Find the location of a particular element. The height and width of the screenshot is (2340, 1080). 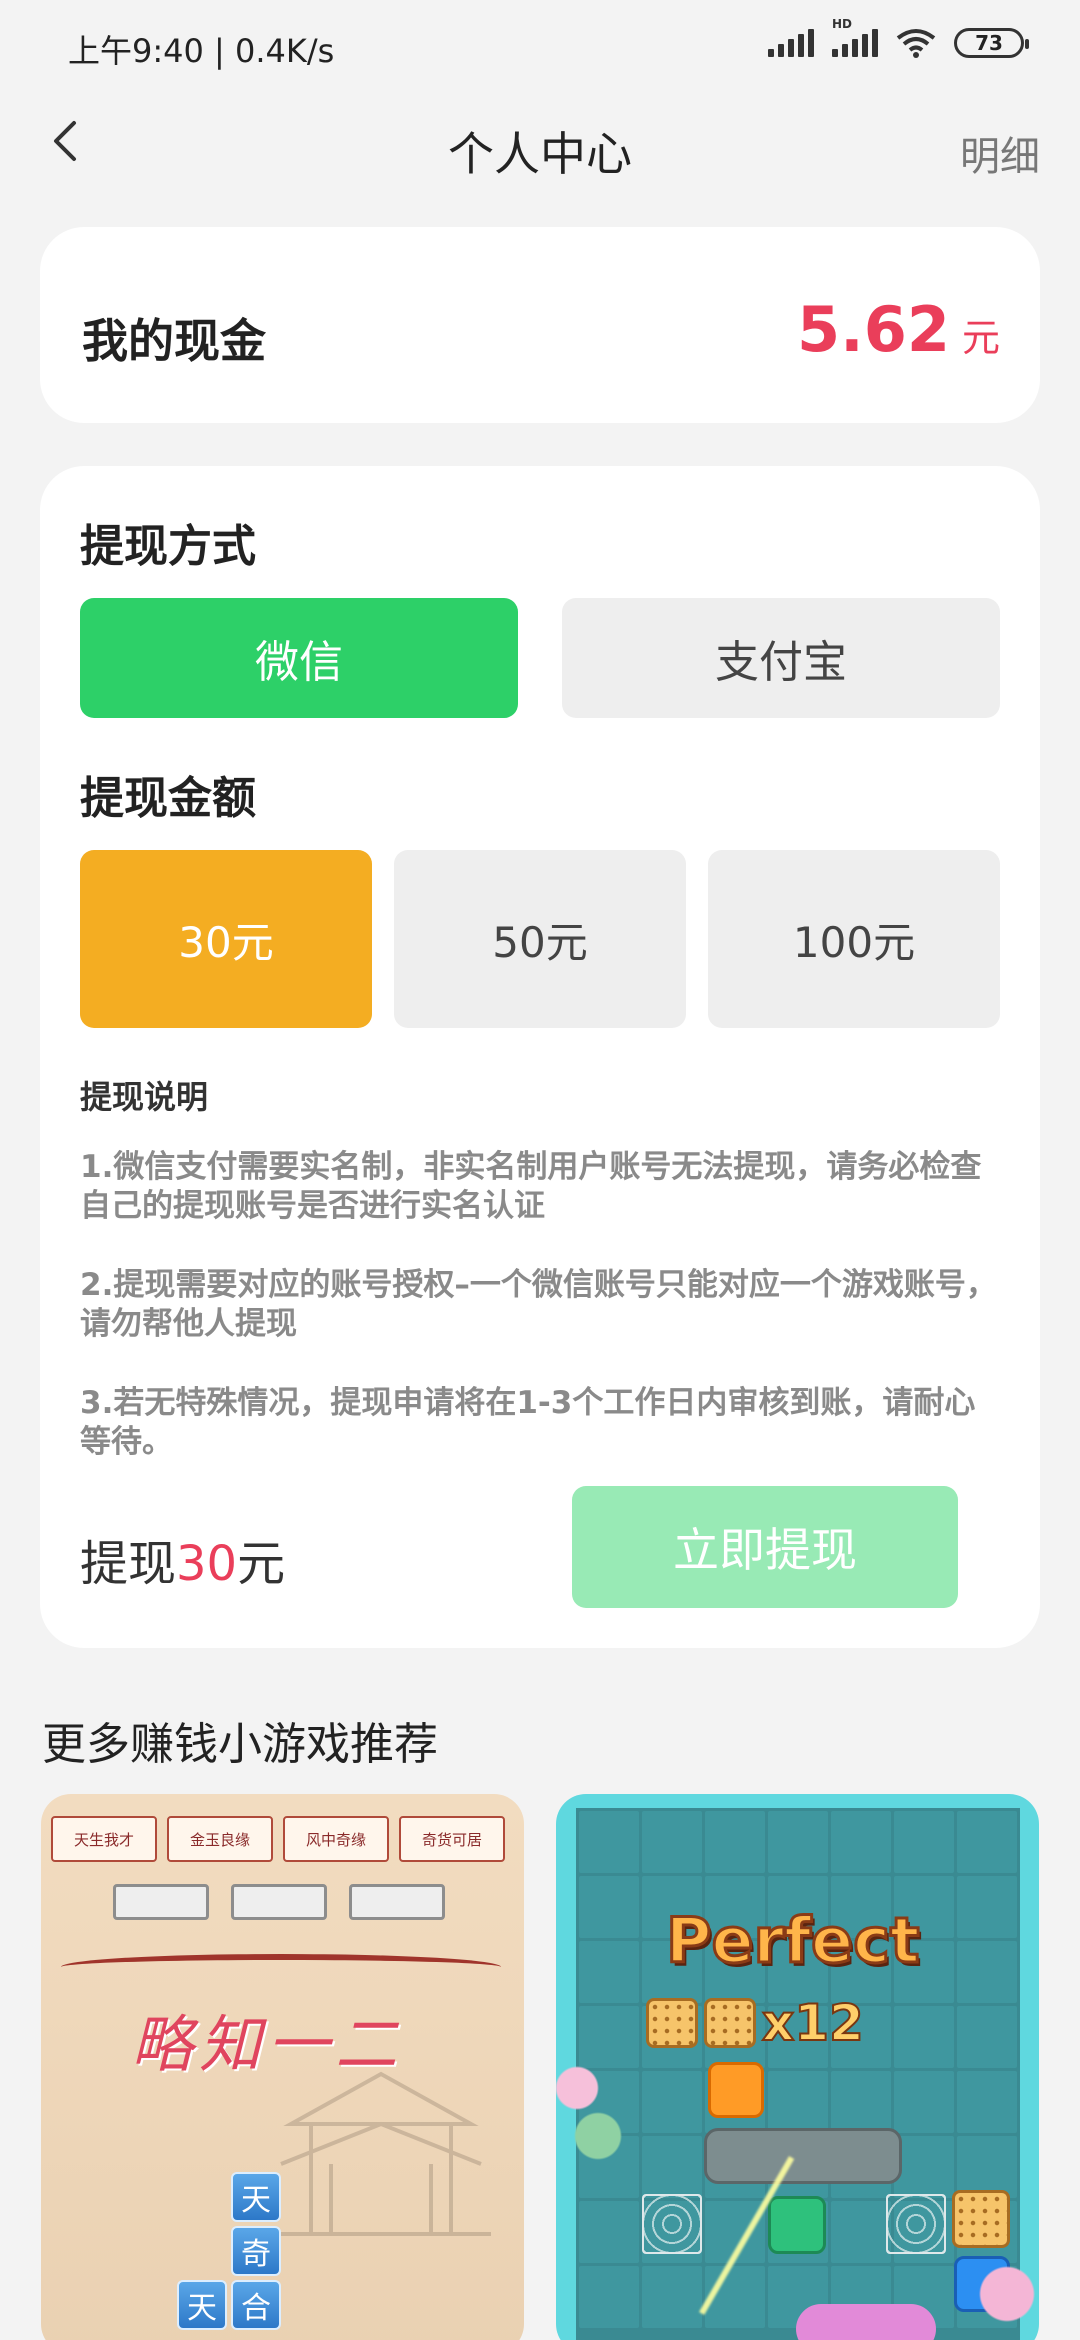

combo-display: x12 is located at coordinates (755, 2023).